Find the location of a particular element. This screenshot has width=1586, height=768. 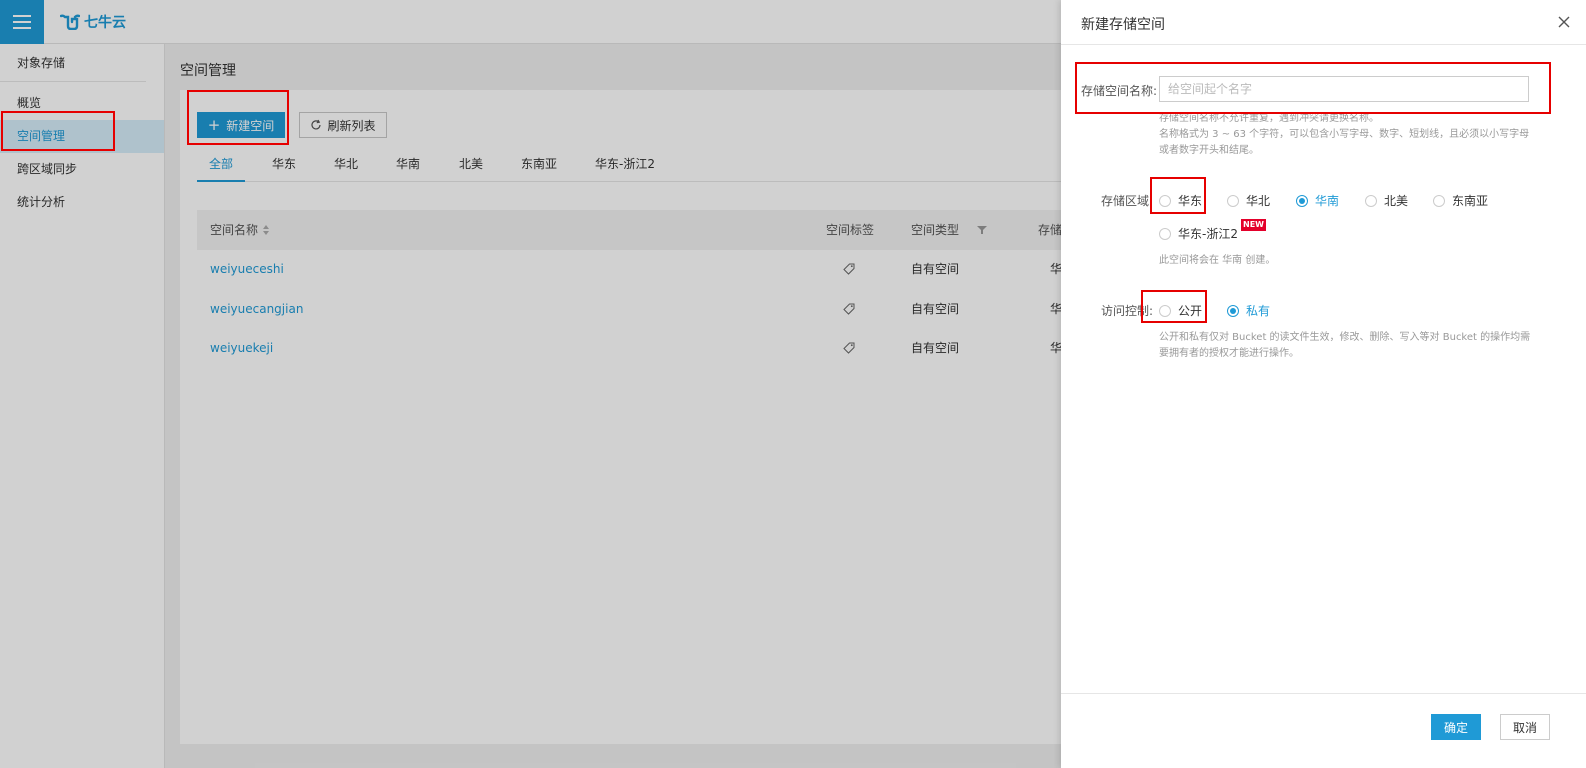

cancel-button: 取消 is located at coordinates (1525, 727).